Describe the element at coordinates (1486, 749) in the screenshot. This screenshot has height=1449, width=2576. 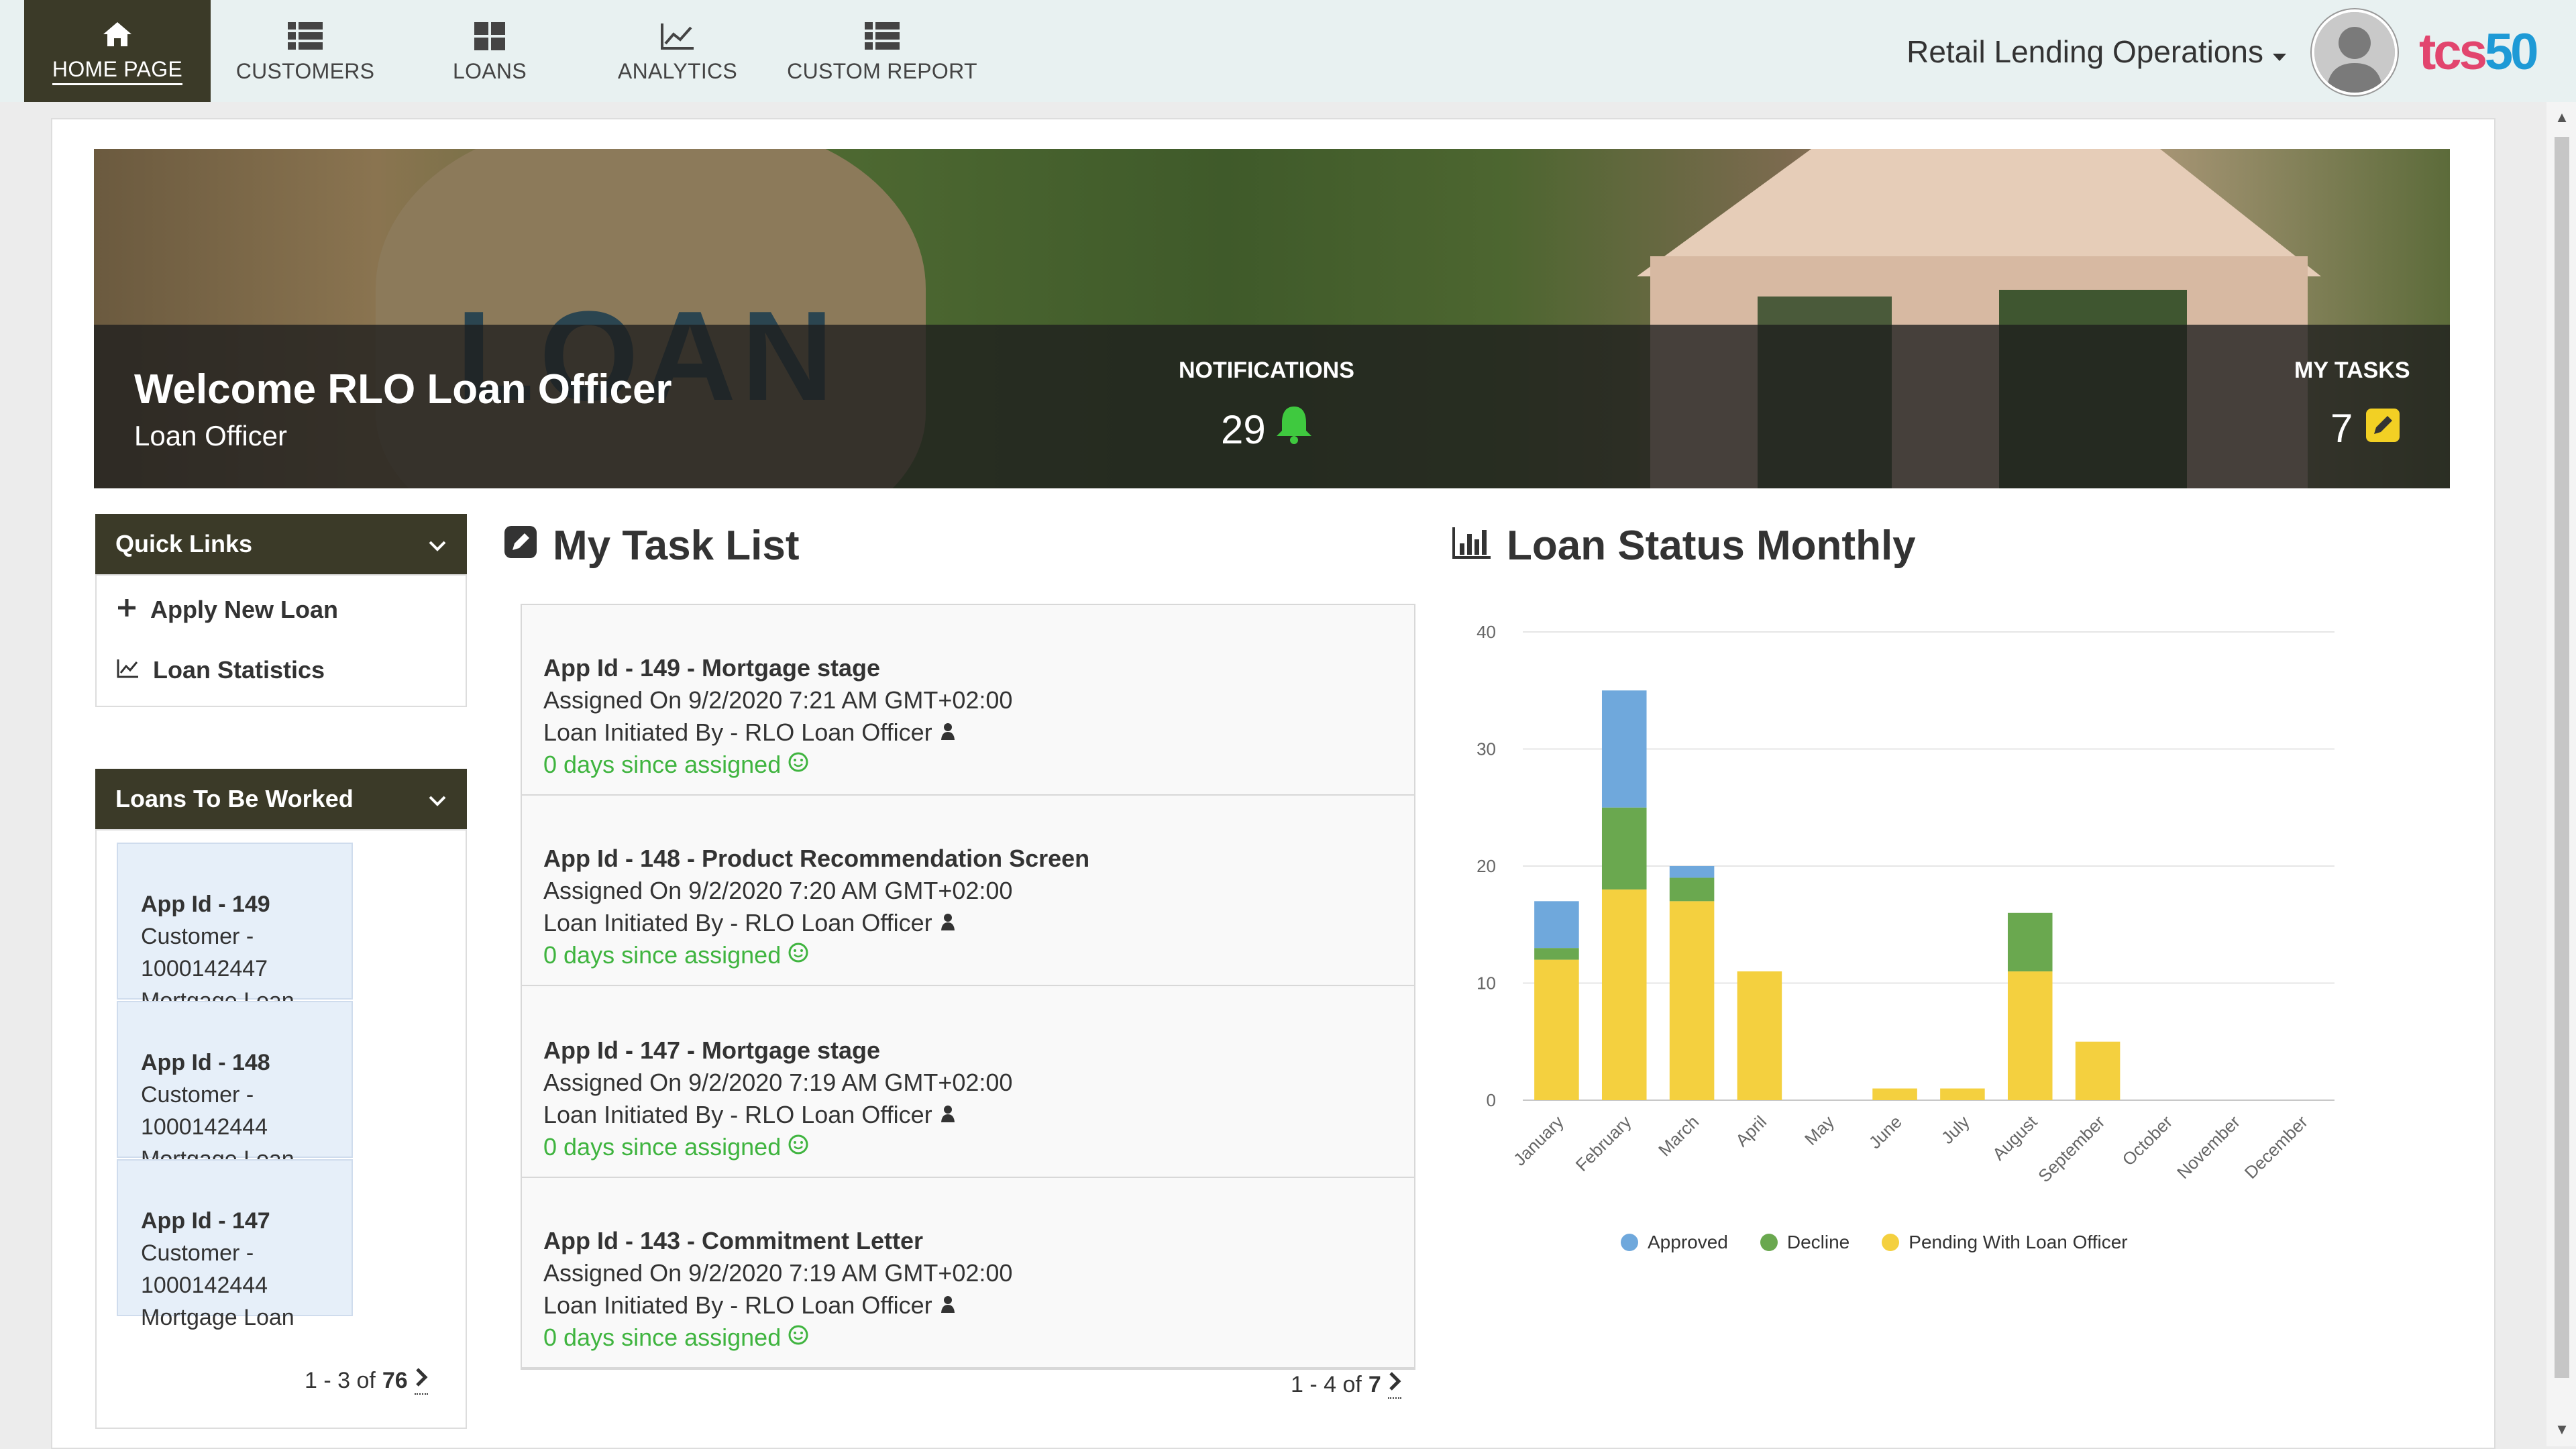
I see `y-tick-label: 30` at that location.